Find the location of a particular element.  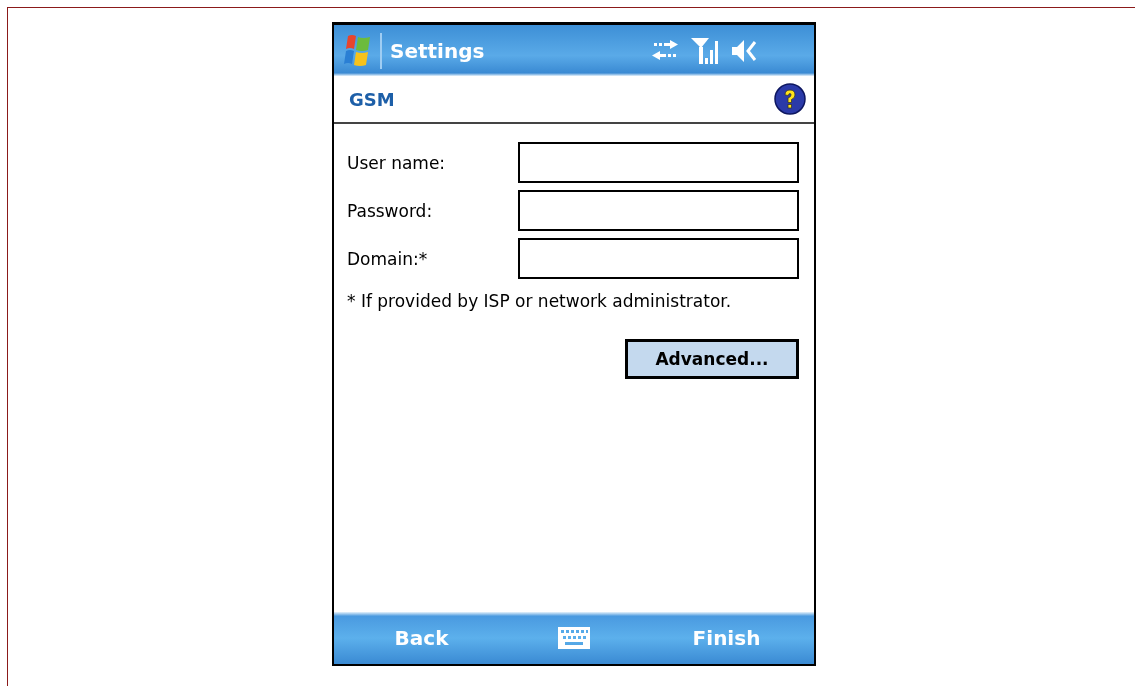

windows-logo-icon is located at coordinates (357, 50).